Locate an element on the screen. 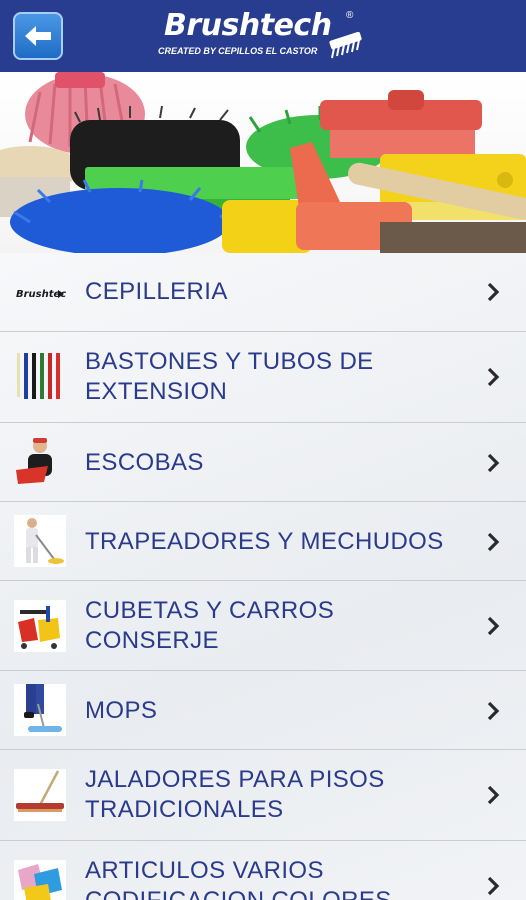  logo-tagline: CREATED BY CEPILLOS EL CASTOR is located at coordinates (238, 51).